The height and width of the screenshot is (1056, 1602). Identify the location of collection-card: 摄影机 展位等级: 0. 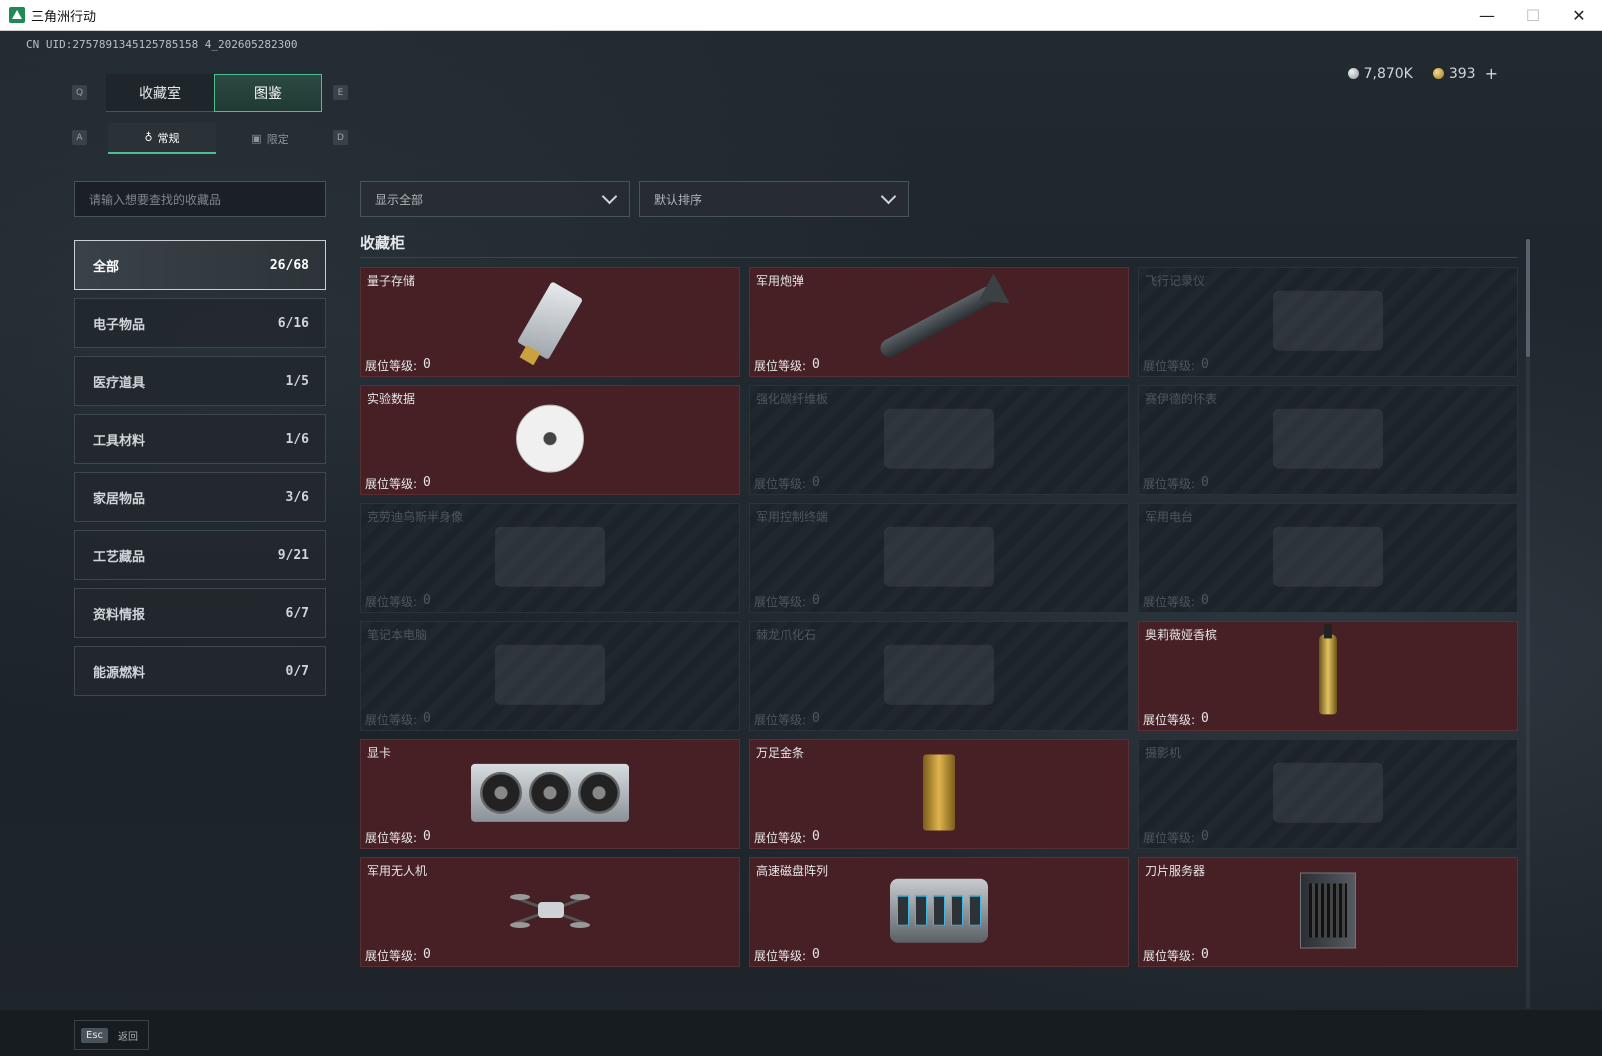
(1328, 794).